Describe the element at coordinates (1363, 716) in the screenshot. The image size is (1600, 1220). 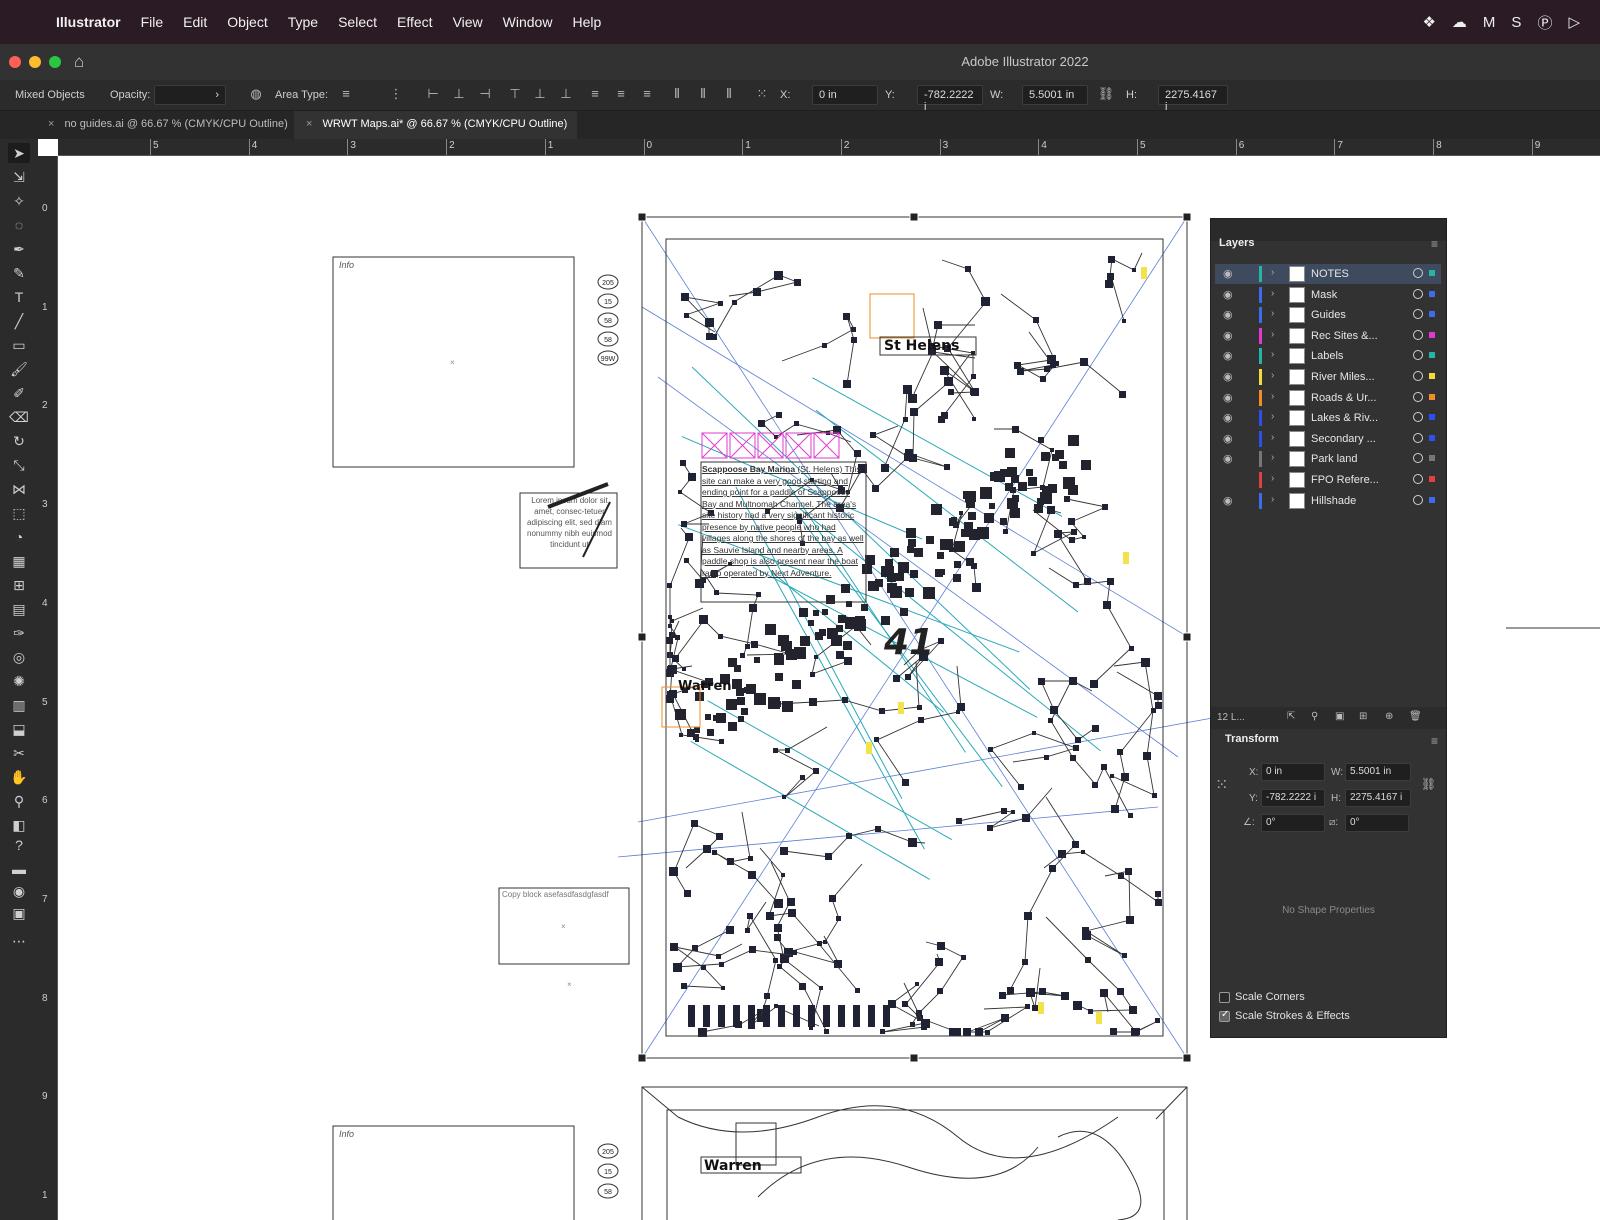
I see `new-sublayer-icon: ⊞` at that location.